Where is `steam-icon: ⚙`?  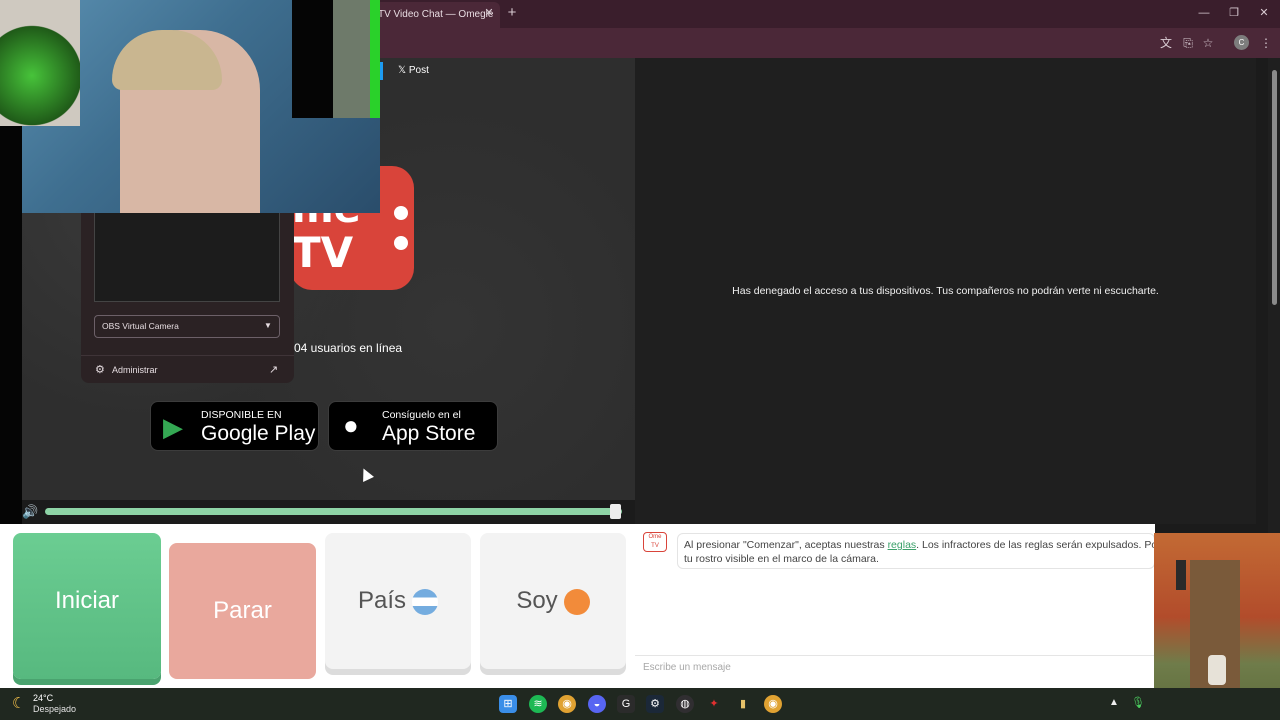 steam-icon: ⚙ is located at coordinates (655, 704).